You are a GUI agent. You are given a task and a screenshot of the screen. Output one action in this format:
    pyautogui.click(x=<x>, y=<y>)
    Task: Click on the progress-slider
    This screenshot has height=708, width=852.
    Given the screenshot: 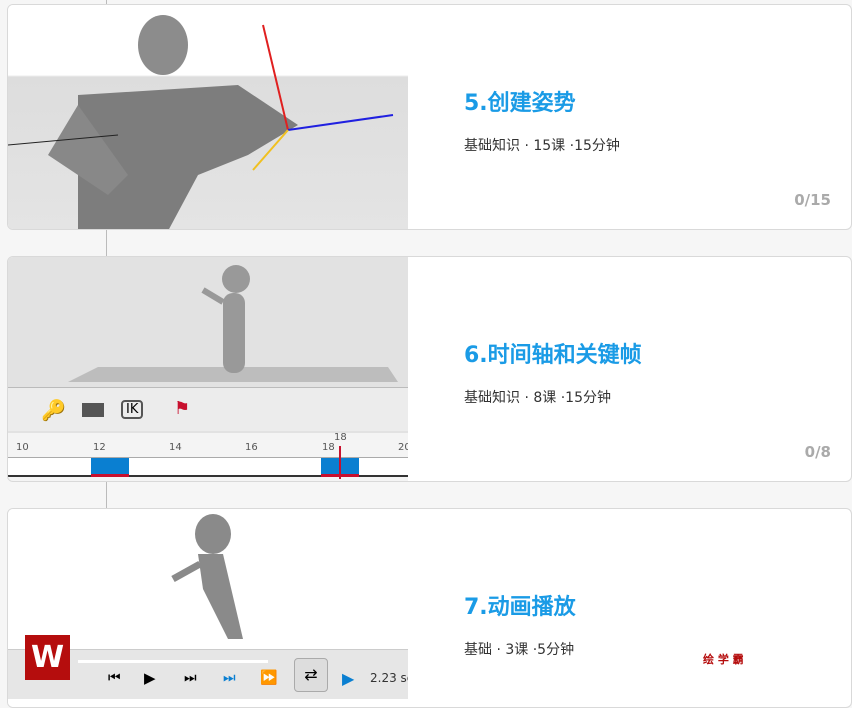 What is the action you would take?
    pyautogui.click(x=173, y=661)
    